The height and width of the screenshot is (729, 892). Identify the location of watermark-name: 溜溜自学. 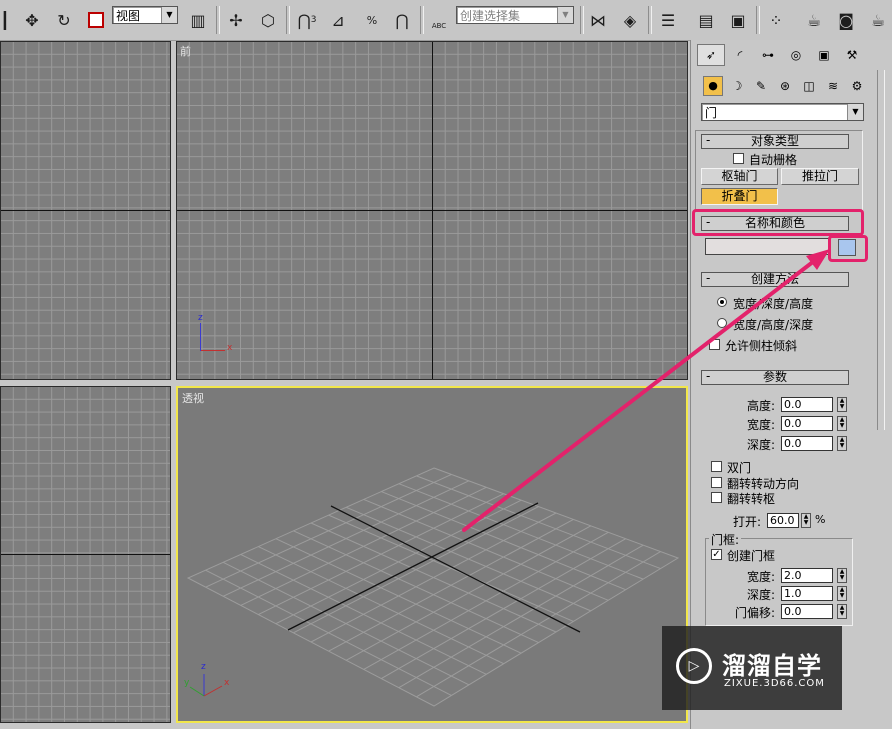
(772, 666).